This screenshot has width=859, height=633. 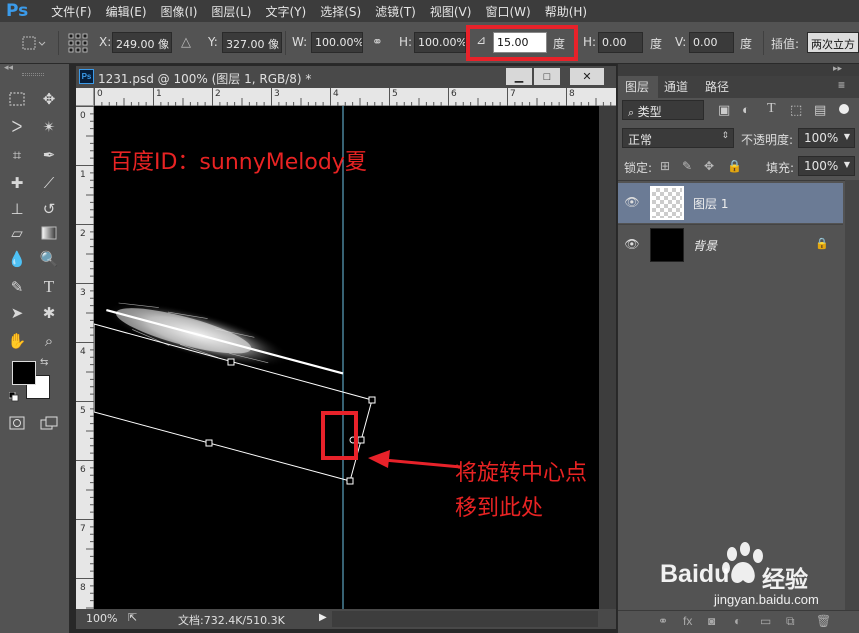 I want to click on eraser-icon: ▱, so click(x=17, y=233).